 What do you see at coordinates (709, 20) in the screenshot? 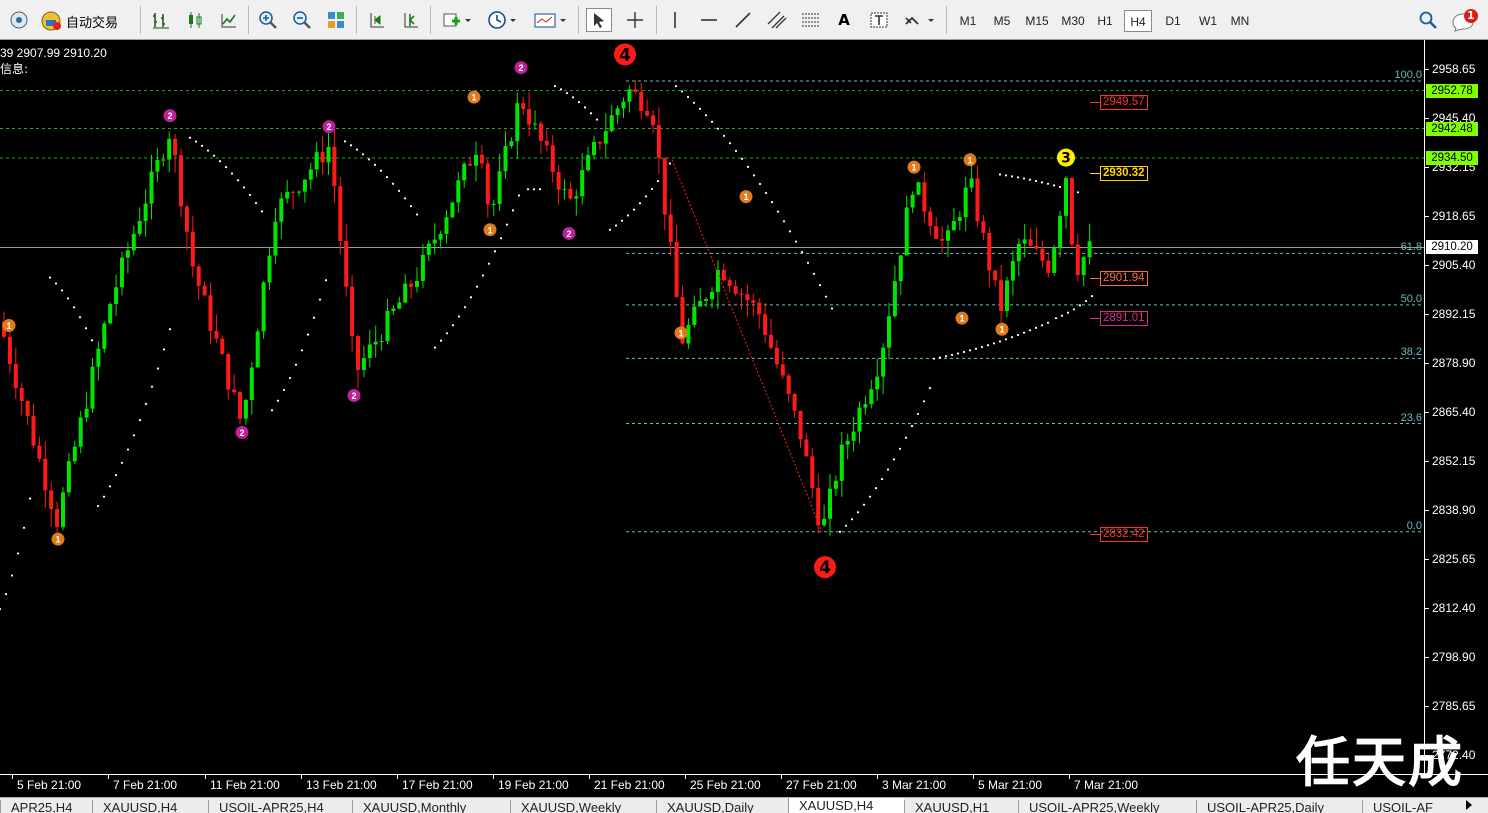
I see `horizontal-line-icon` at bounding box center [709, 20].